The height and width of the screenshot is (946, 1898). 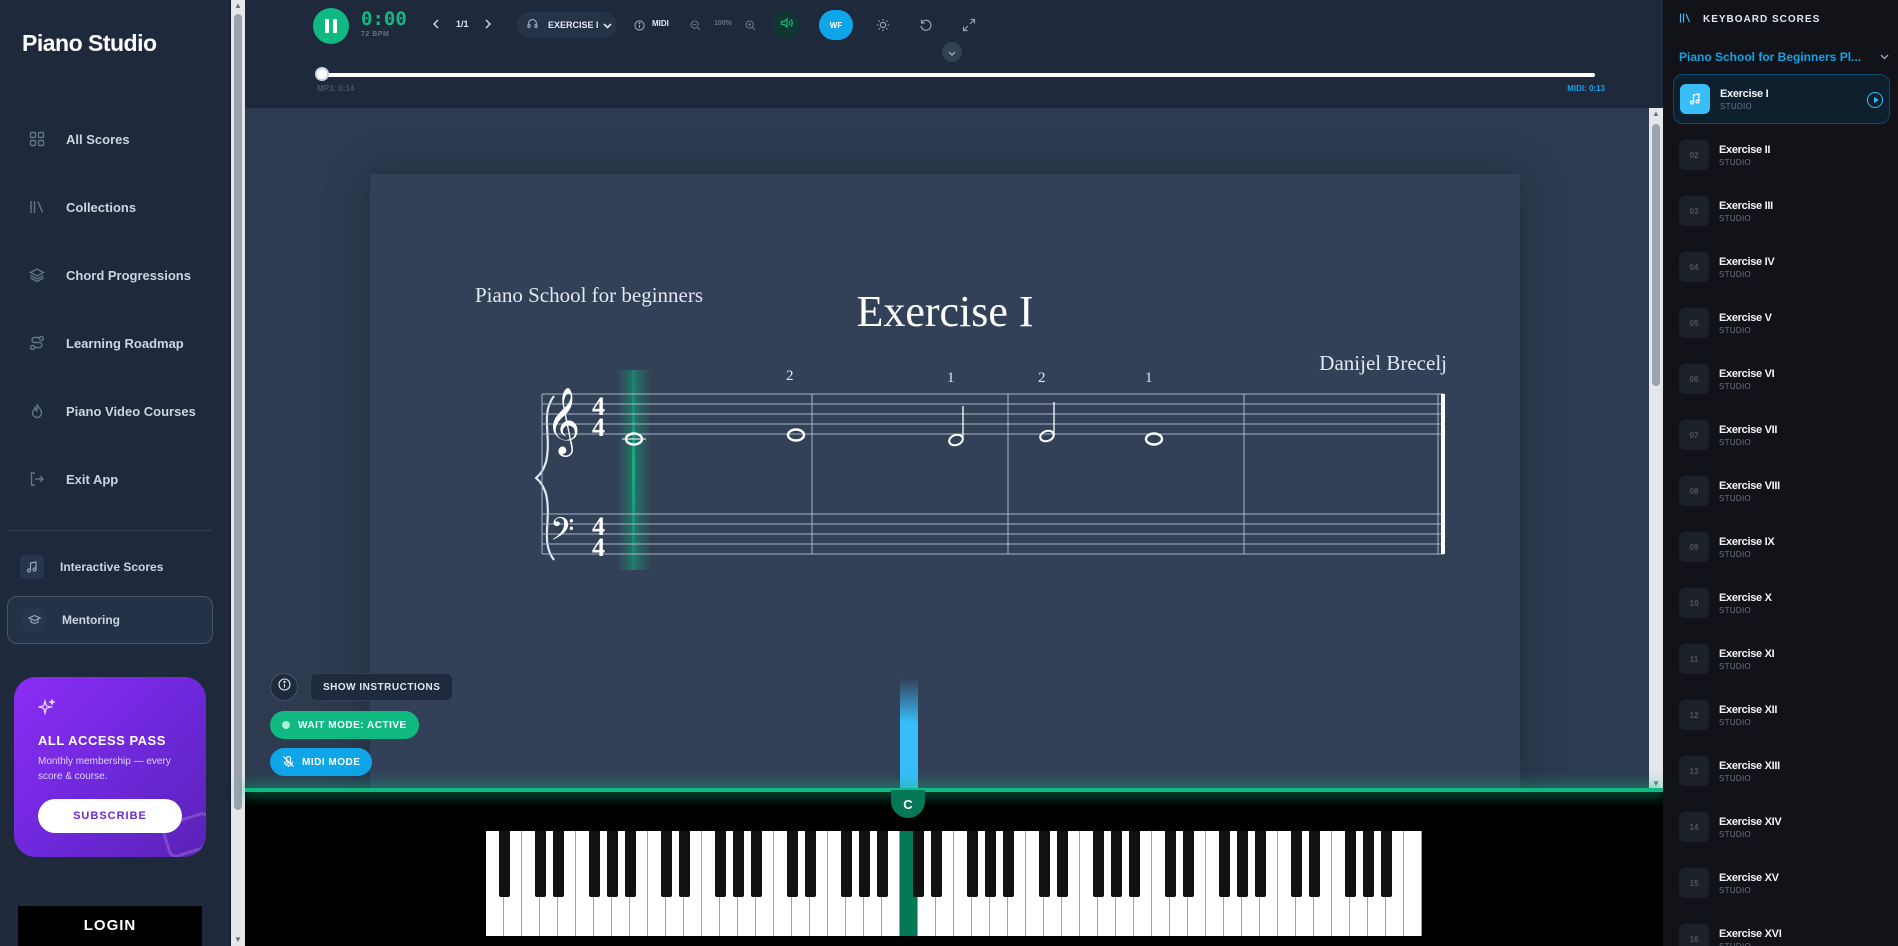 What do you see at coordinates (110, 816) in the screenshot?
I see `subscribe-button: SUBSCRIBE` at bounding box center [110, 816].